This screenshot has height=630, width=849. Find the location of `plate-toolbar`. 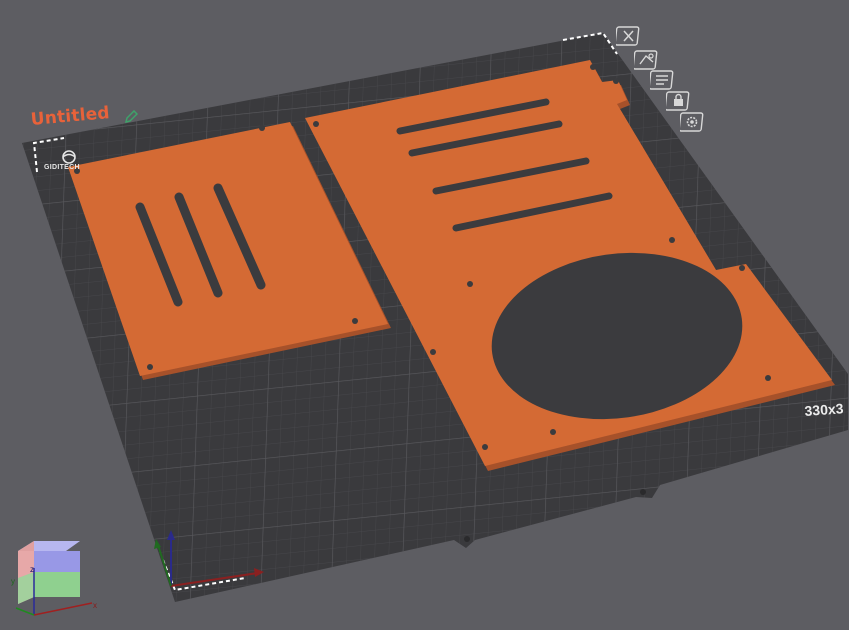

plate-toolbar is located at coordinates (664, 81).